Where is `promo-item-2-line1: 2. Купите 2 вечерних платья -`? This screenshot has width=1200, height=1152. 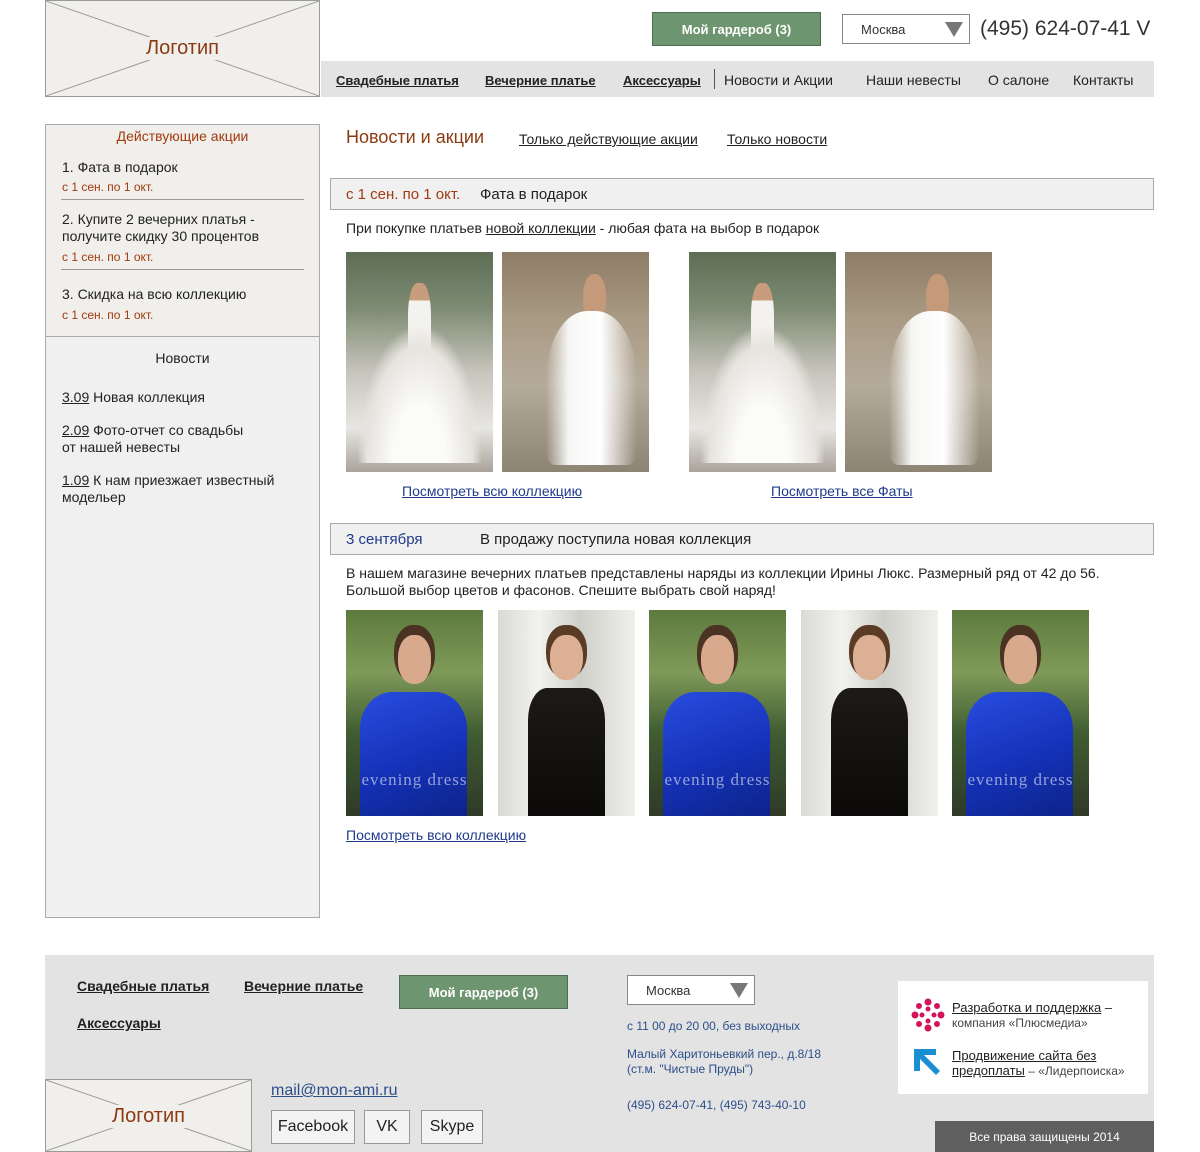
promo-item-2-line1: 2. Купите 2 вечерних платья - is located at coordinates (158, 219).